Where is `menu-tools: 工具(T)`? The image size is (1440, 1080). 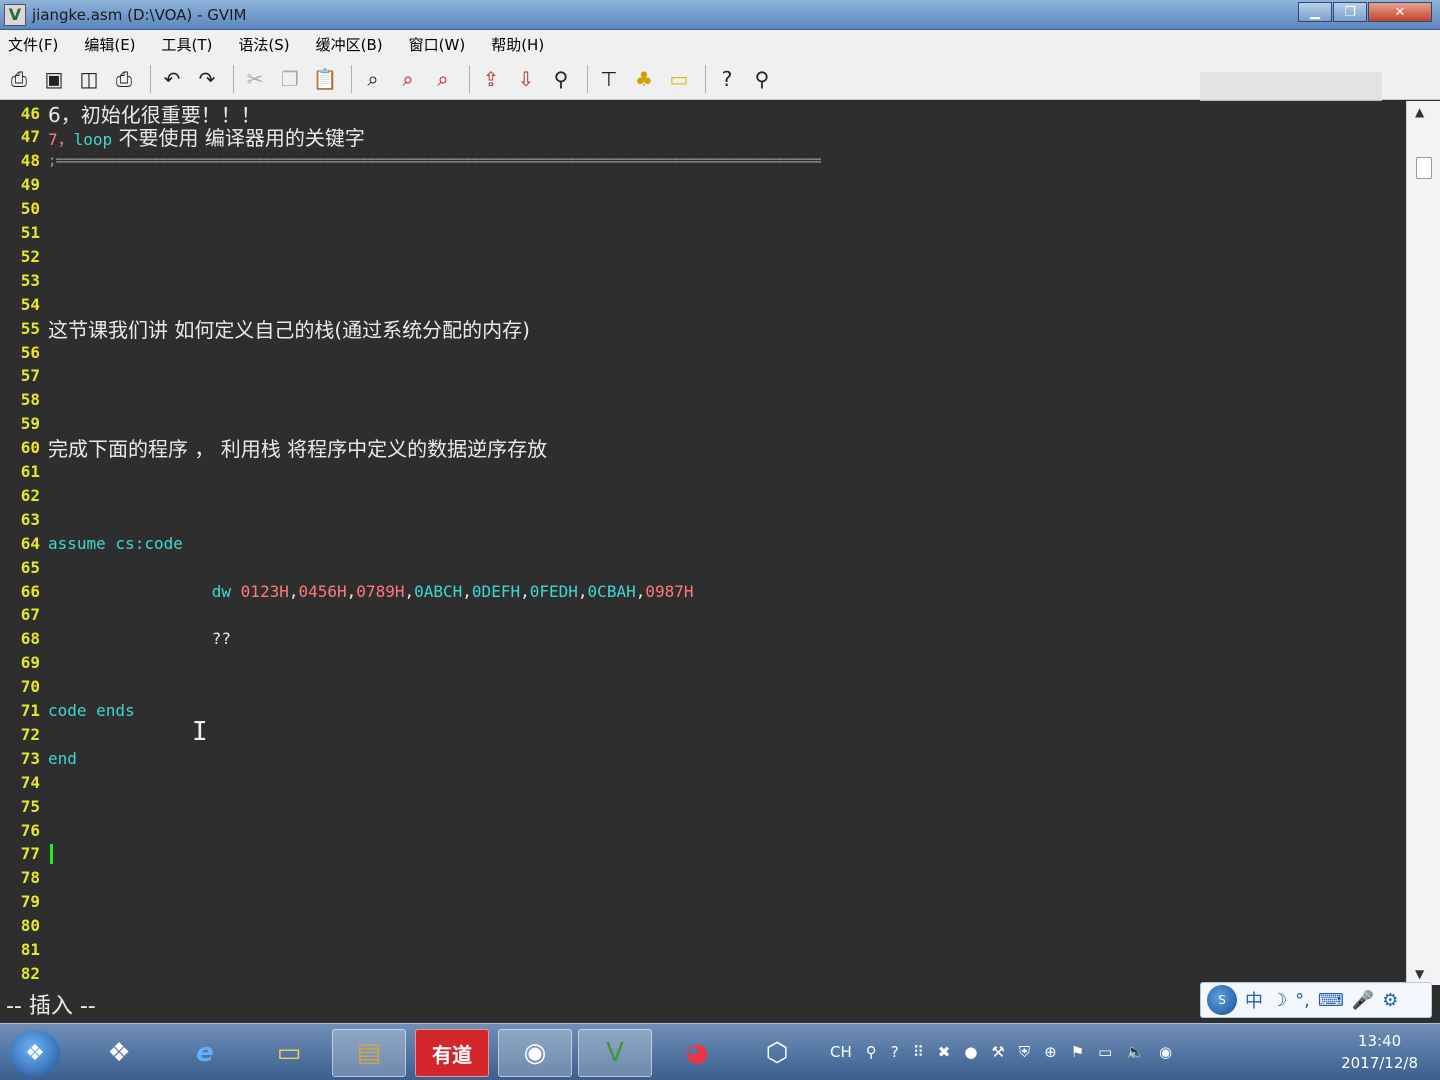
menu-tools: 工具(T) is located at coordinates (187, 44).